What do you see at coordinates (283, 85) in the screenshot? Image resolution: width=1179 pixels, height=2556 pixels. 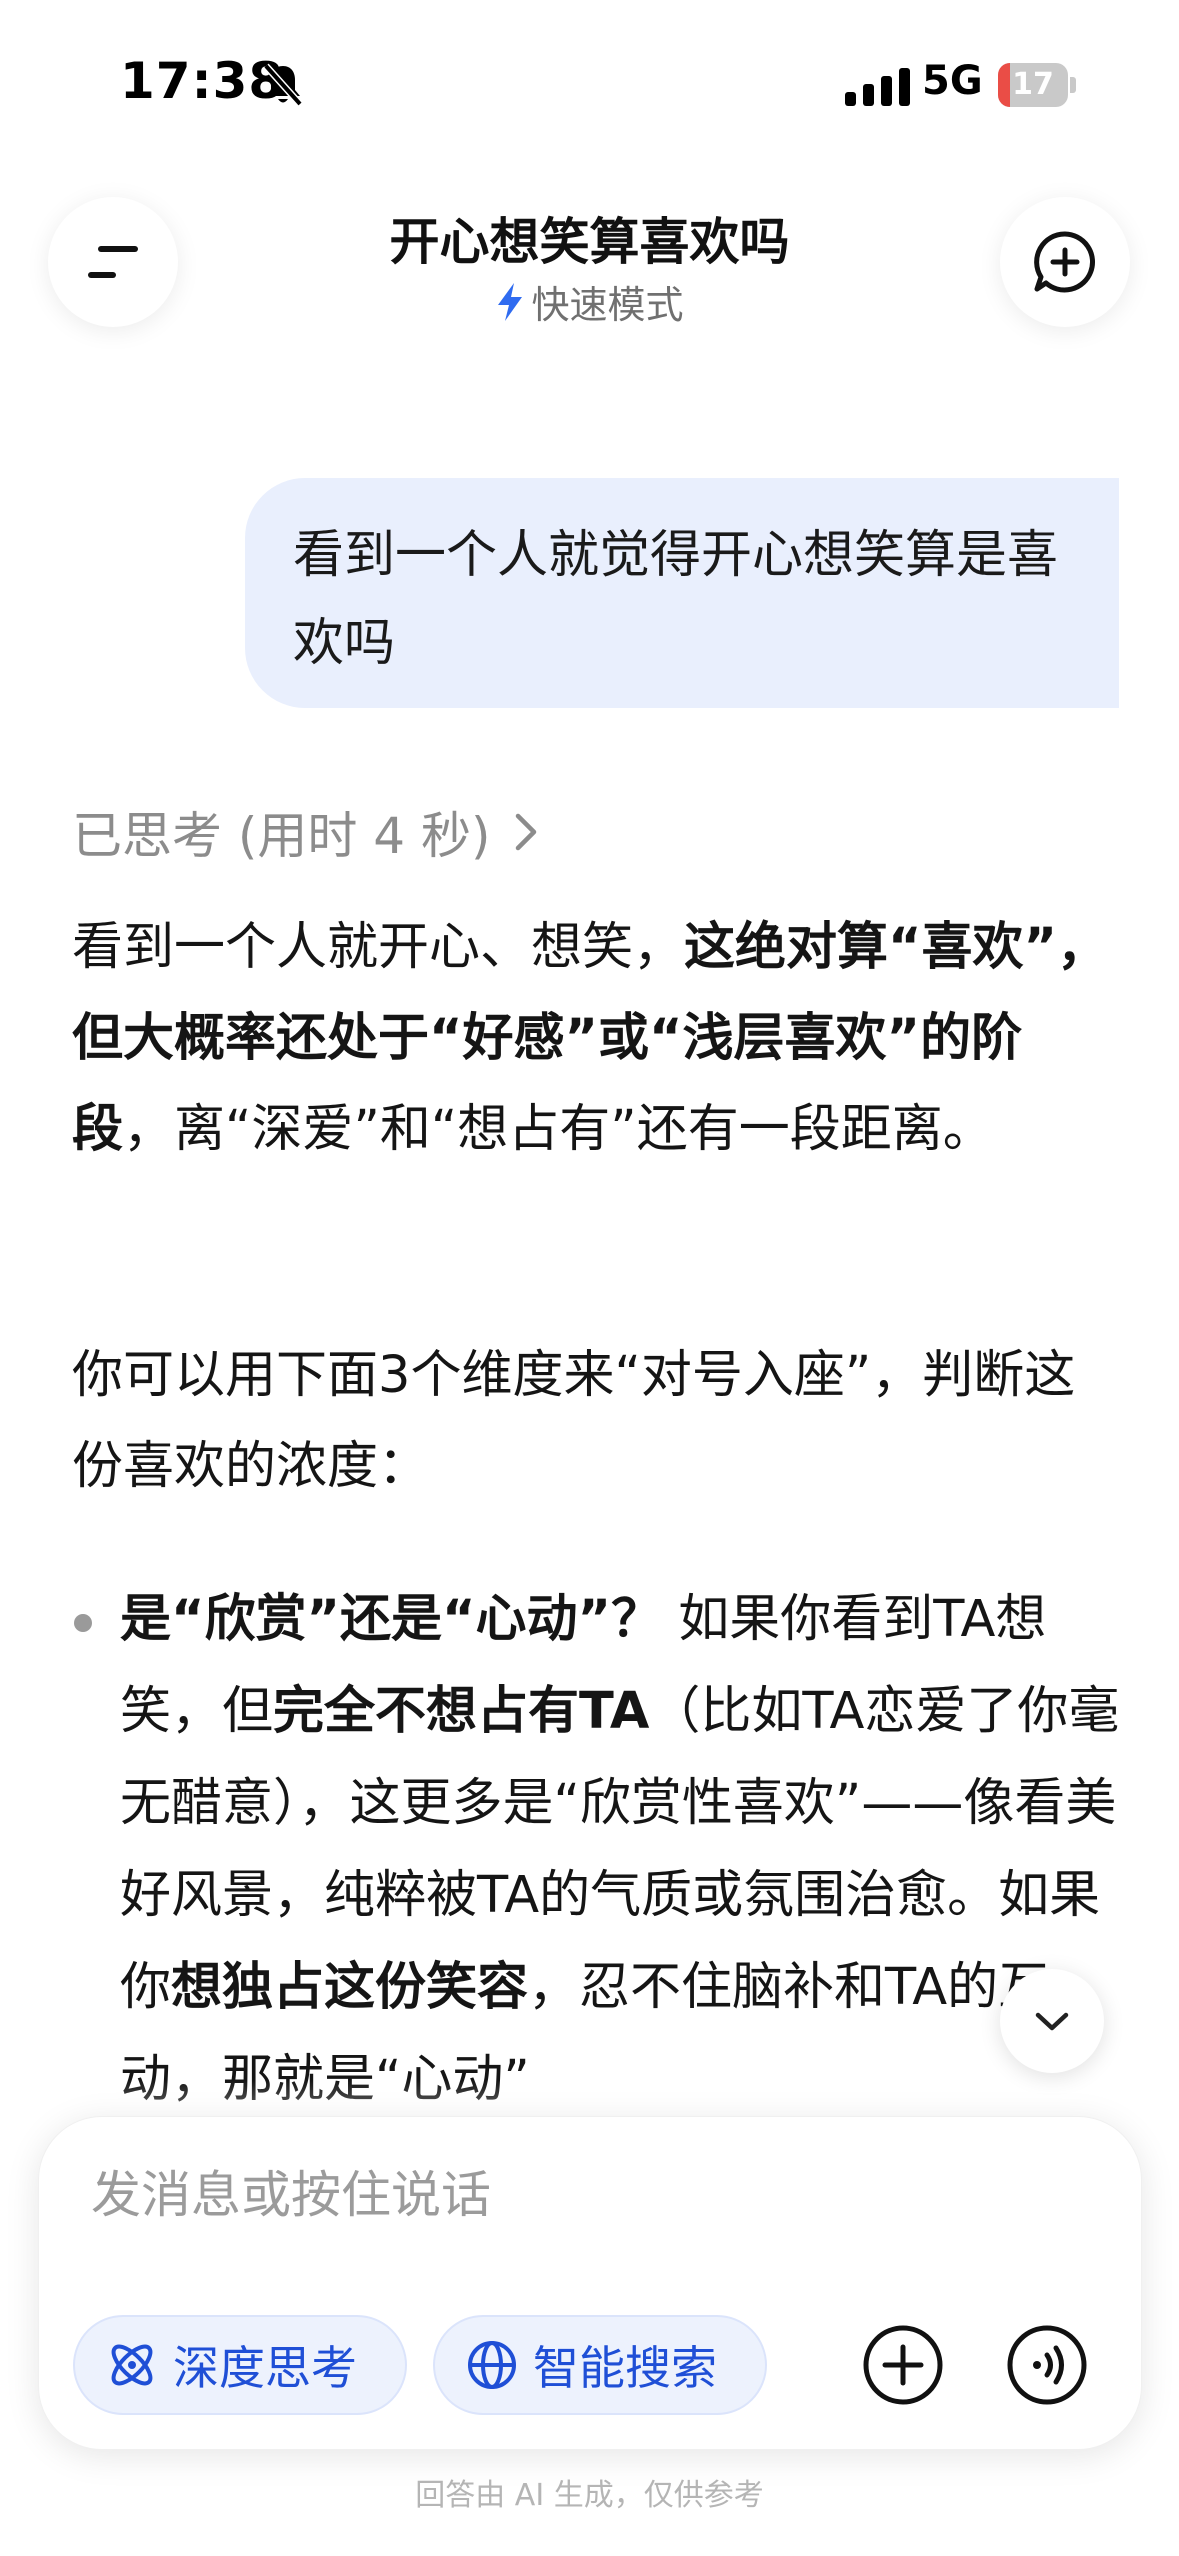 I see `bell-slash-icon` at bounding box center [283, 85].